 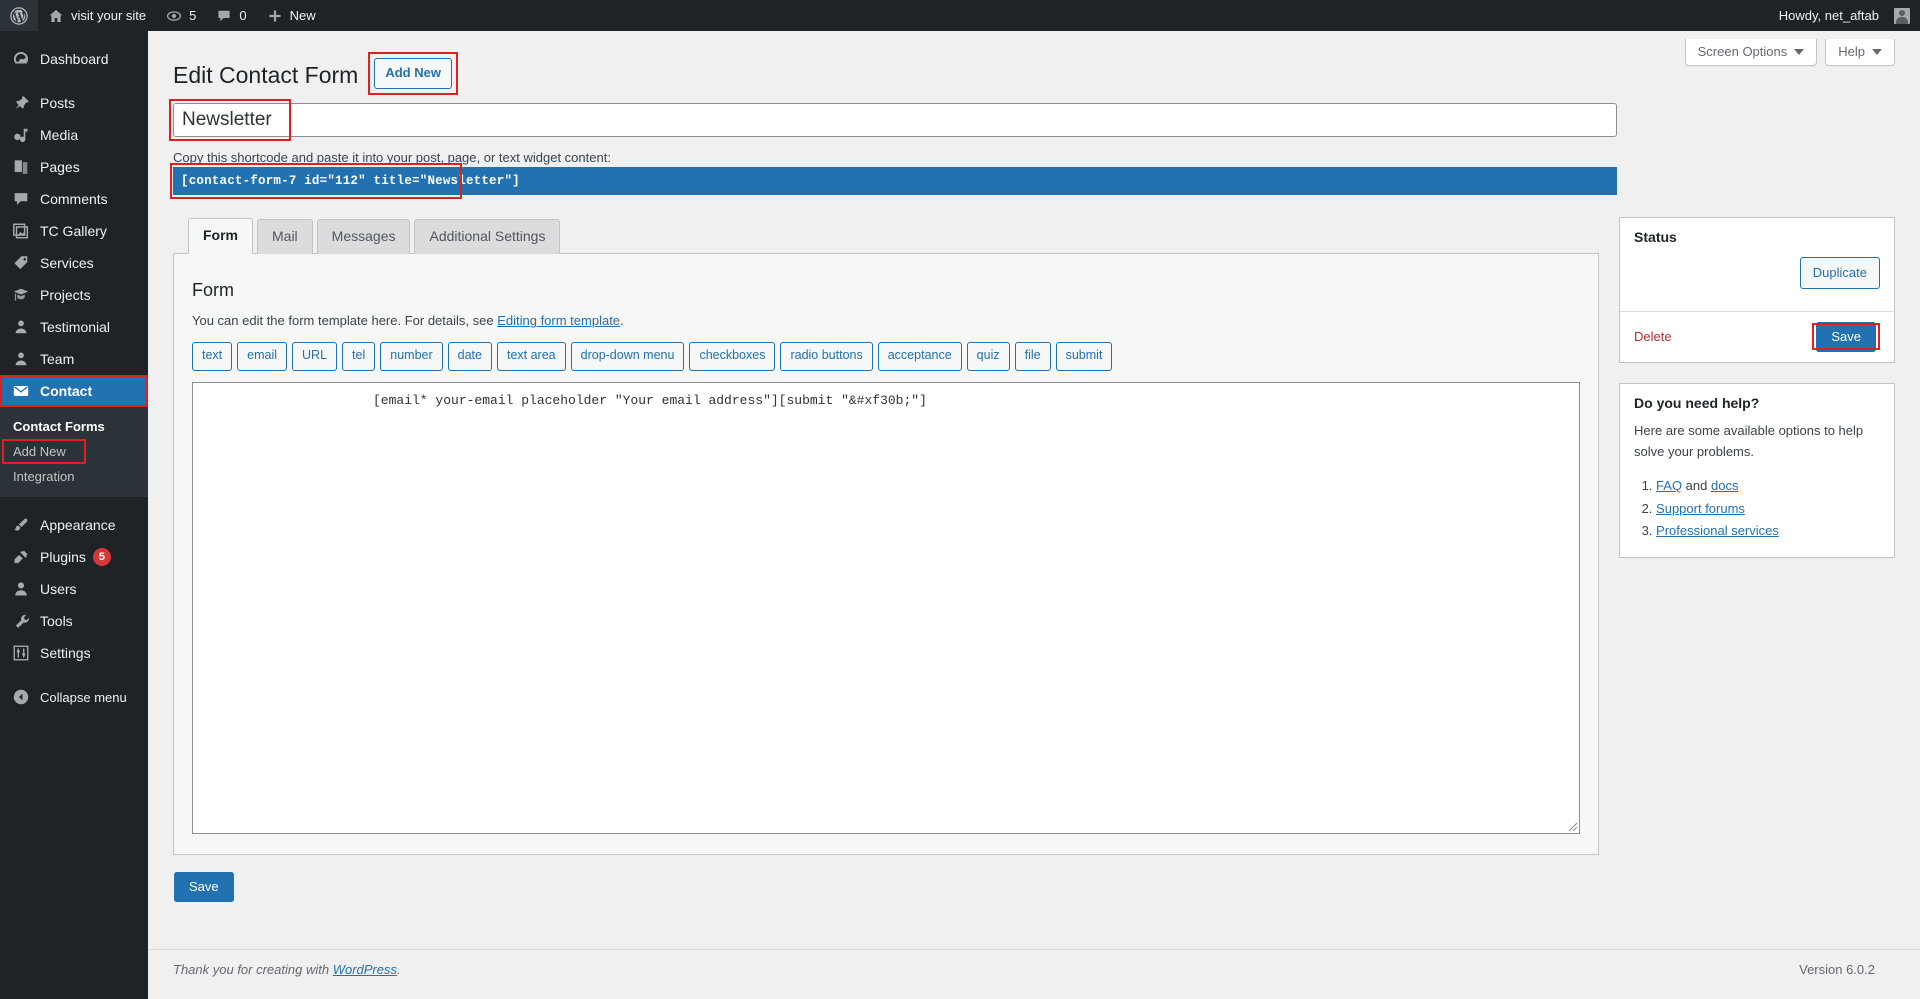 What do you see at coordinates (74, 525) in the screenshot?
I see `sidebar-item-appearance: Appearance` at bounding box center [74, 525].